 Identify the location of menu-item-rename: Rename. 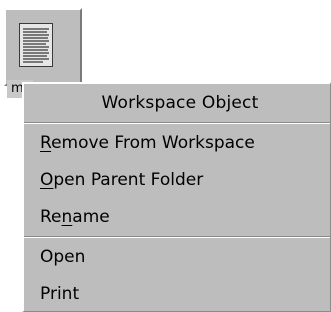
(177, 217).